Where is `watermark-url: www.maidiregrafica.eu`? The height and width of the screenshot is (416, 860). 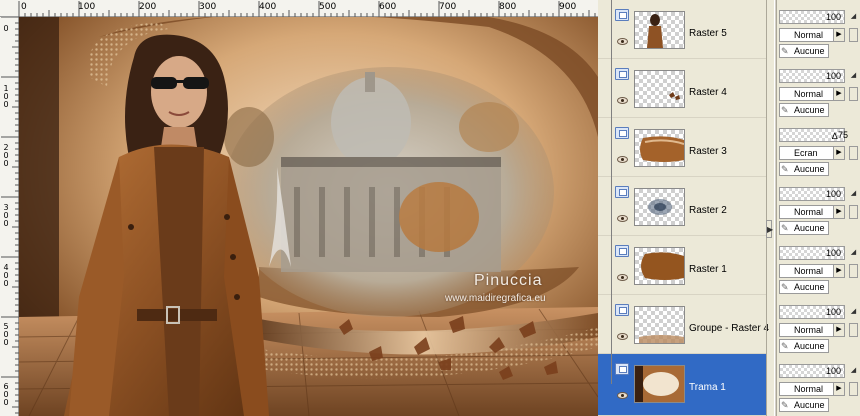 watermark-url: www.maidiregrafica.eu is located at coordinates (495, 298).